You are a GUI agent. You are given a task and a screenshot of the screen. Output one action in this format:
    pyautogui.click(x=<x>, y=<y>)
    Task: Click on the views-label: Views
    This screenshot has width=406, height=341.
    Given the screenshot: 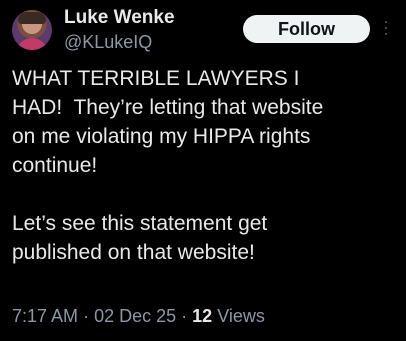 What is the action you would take?
    pyautogui.click(x=241, y=316)
    